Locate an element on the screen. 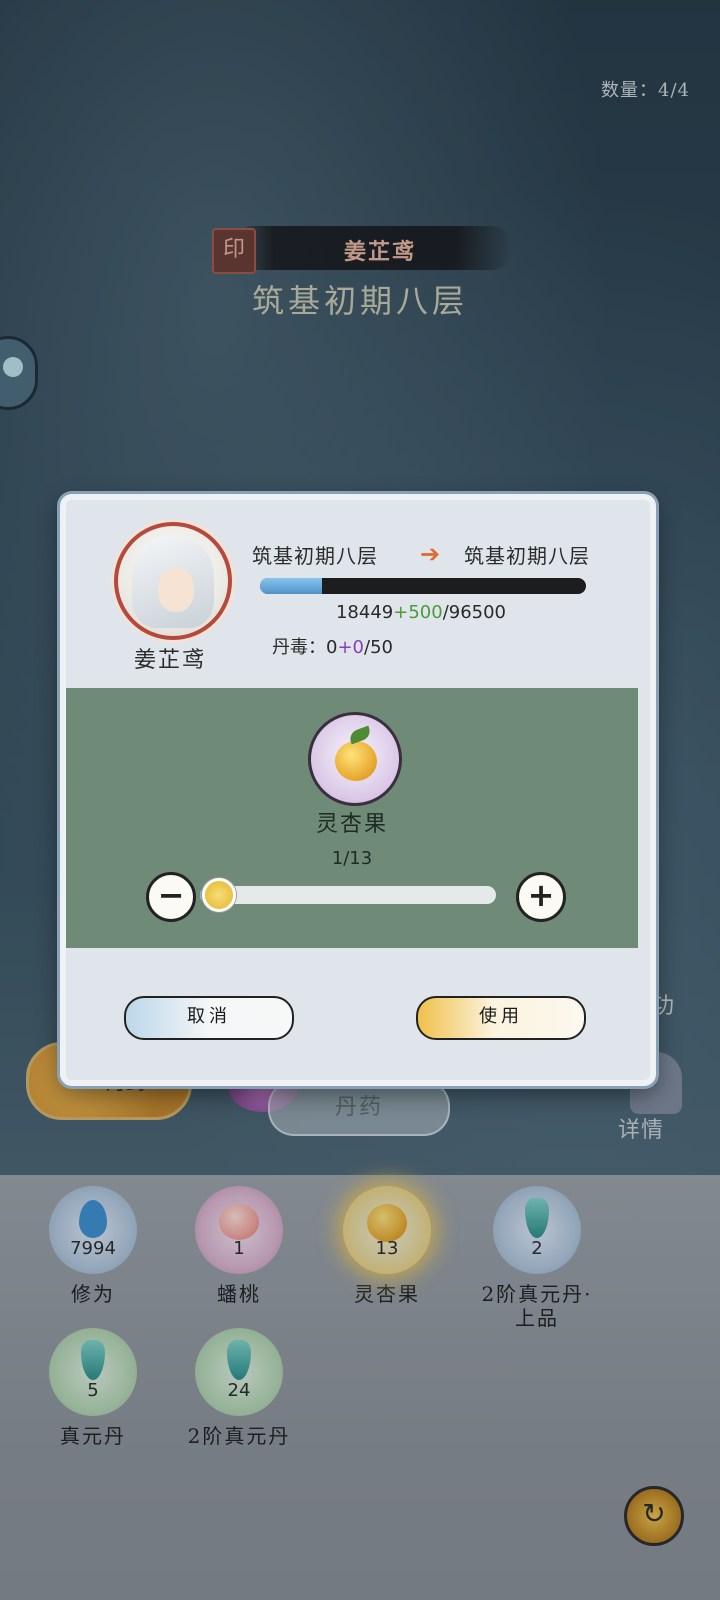 This screenshot has height=1600, width=720. poison-text: 丹毒：0+0/50 is located at coordinates (332, 646).